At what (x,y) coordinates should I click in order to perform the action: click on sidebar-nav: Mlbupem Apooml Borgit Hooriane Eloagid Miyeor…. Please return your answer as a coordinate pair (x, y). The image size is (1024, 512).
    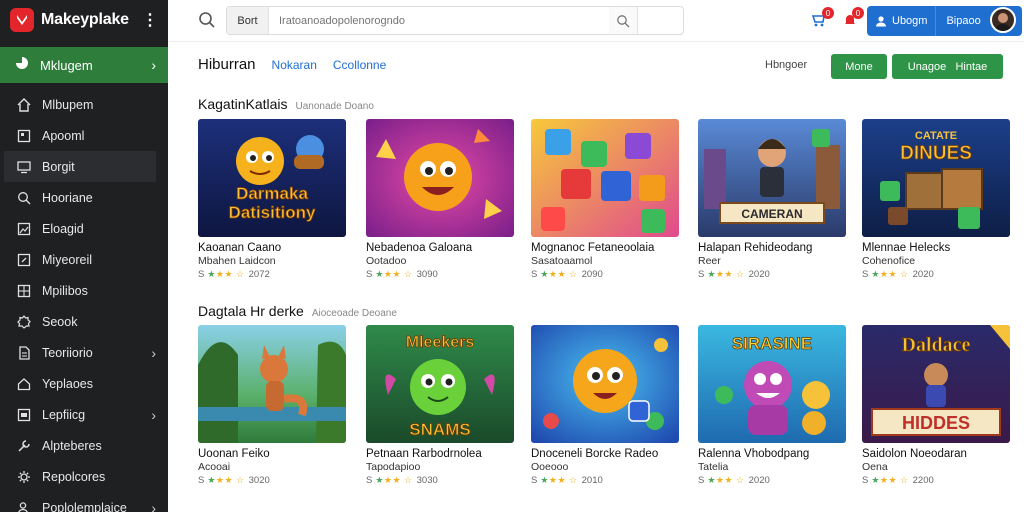
    Looking at the image, I should click on (84, 300).